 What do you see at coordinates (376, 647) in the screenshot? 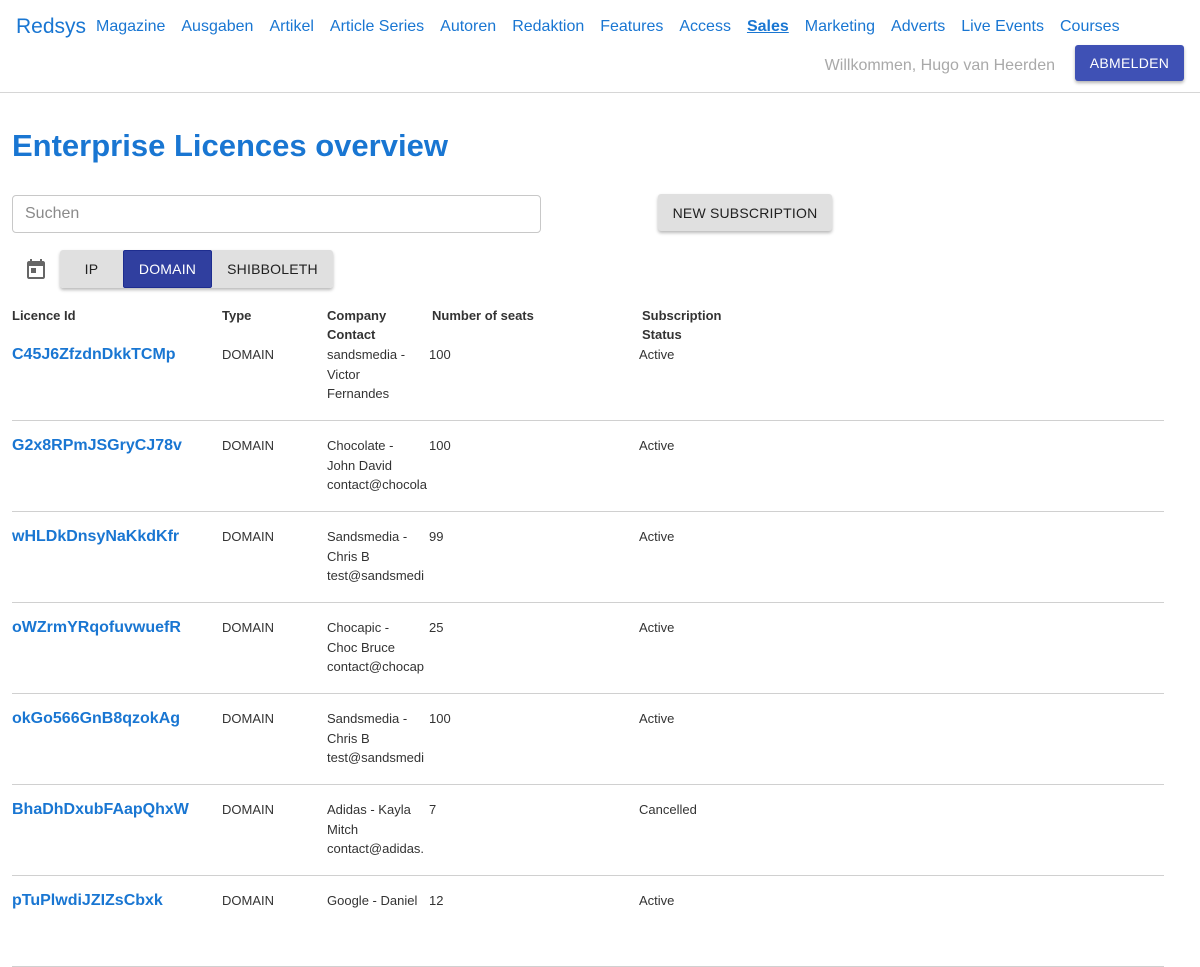
I see `contact-cell: Chocapic - Choc Bruce contact@chocap` at bounding box center [376, 647].